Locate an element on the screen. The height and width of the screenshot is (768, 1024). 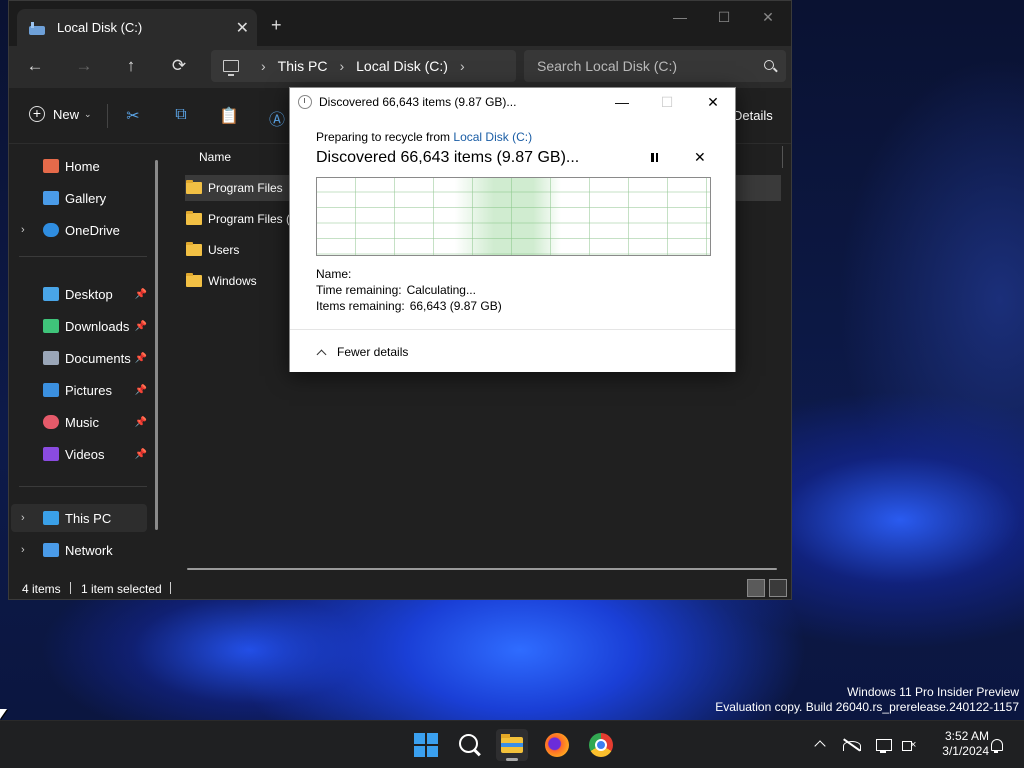
chrome-taskbar-icon is located at coordinates (601, 745).